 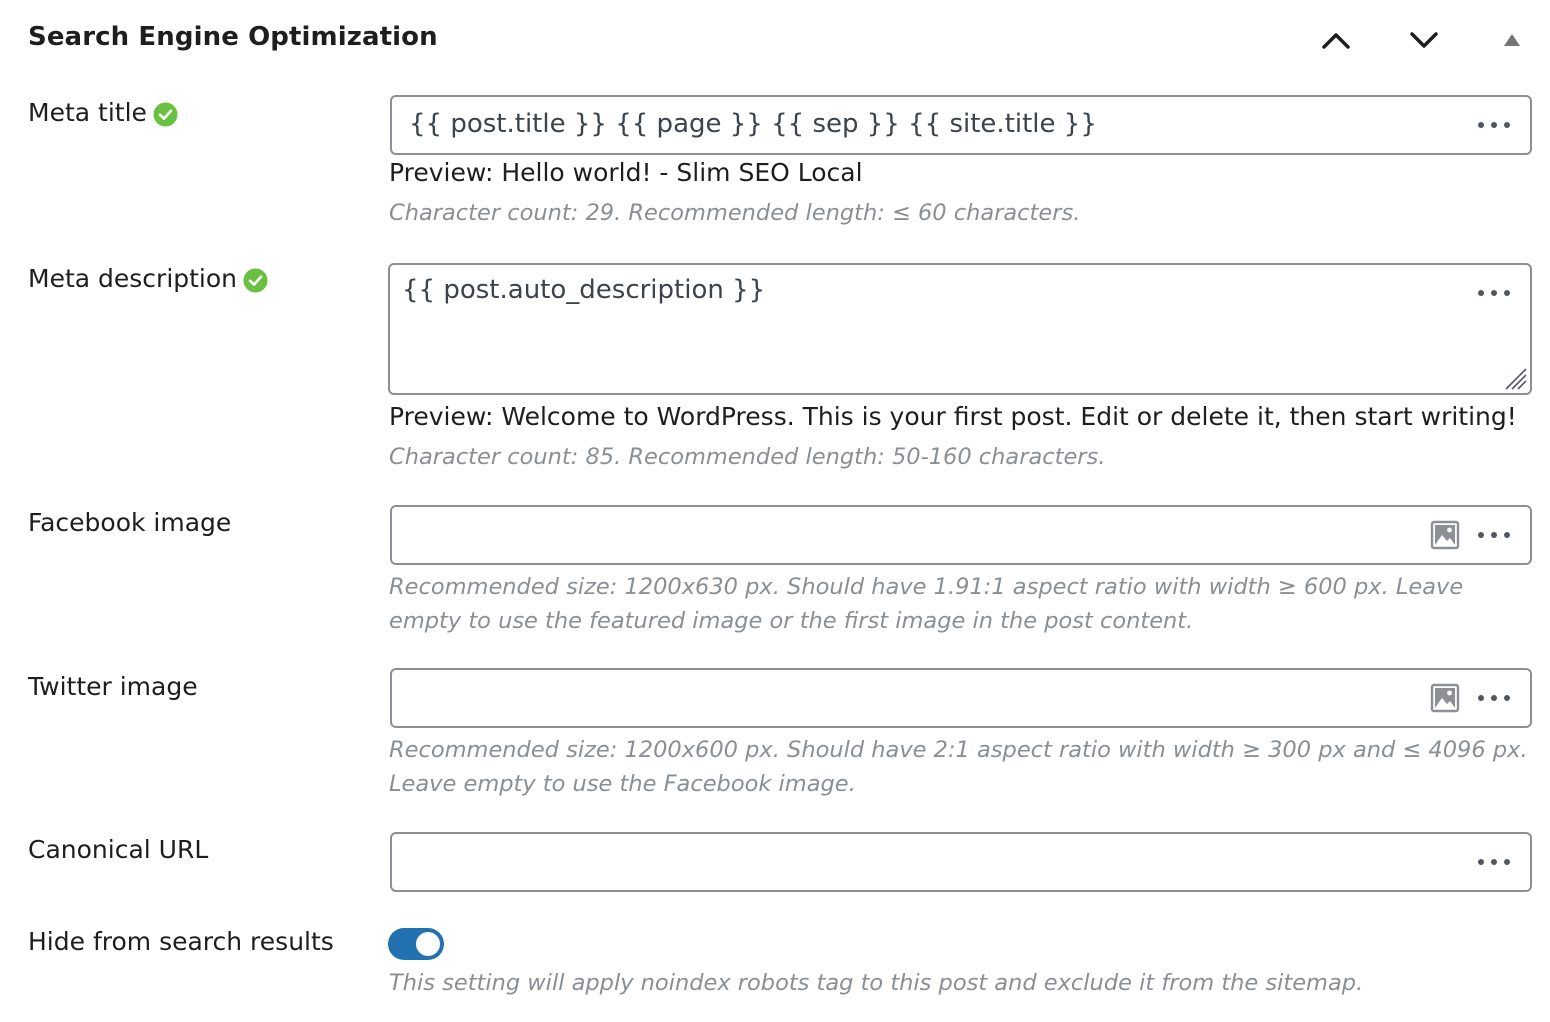 I want to click on meta-title-variables-button, so click(x=1494, y=125).